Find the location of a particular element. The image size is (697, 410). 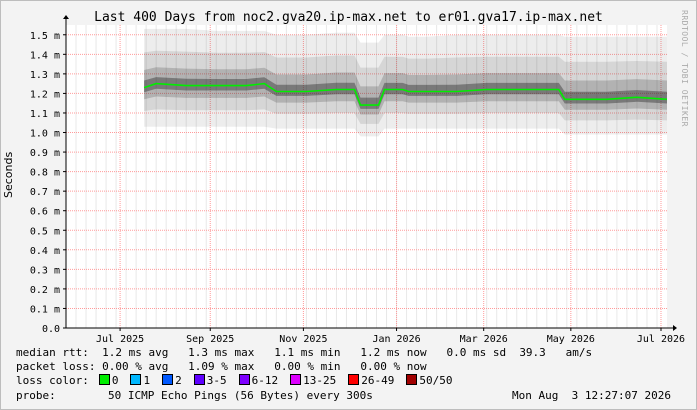

loss-color-legend: loss color: 0 1 2 3-5 6-12 13-25 26-49 50/50 is located at coordinates (234, 380).